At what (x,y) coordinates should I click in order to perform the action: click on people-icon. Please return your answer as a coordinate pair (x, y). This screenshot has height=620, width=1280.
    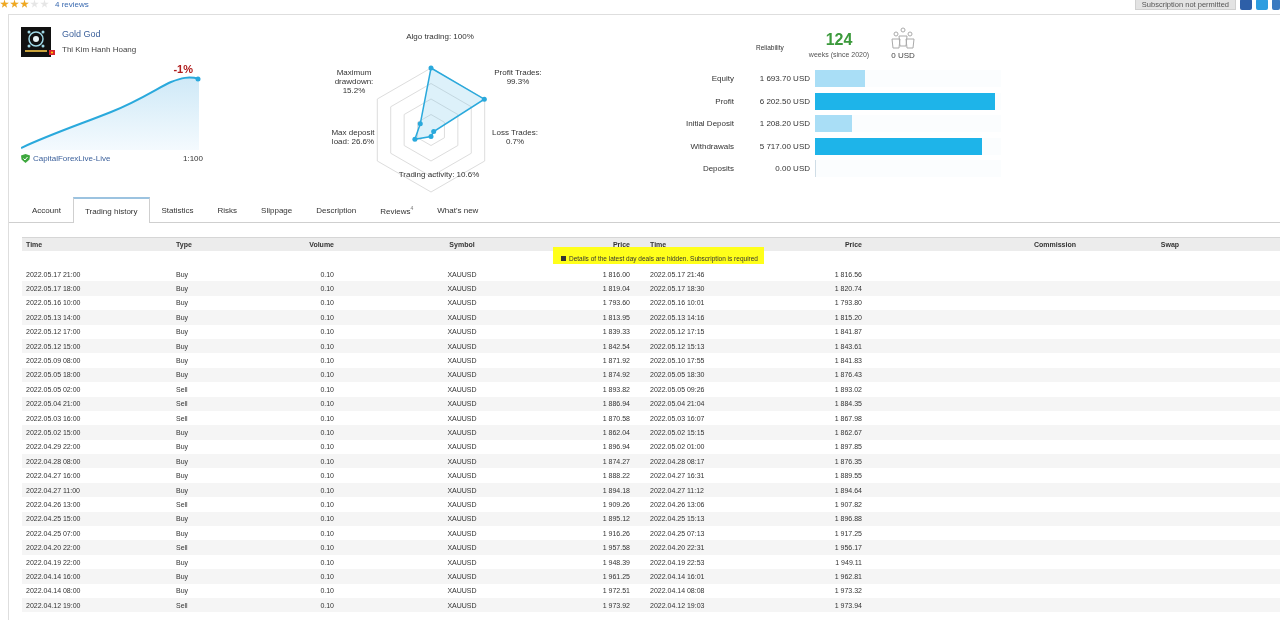
    Looking at the image, I should click on (903, 38).